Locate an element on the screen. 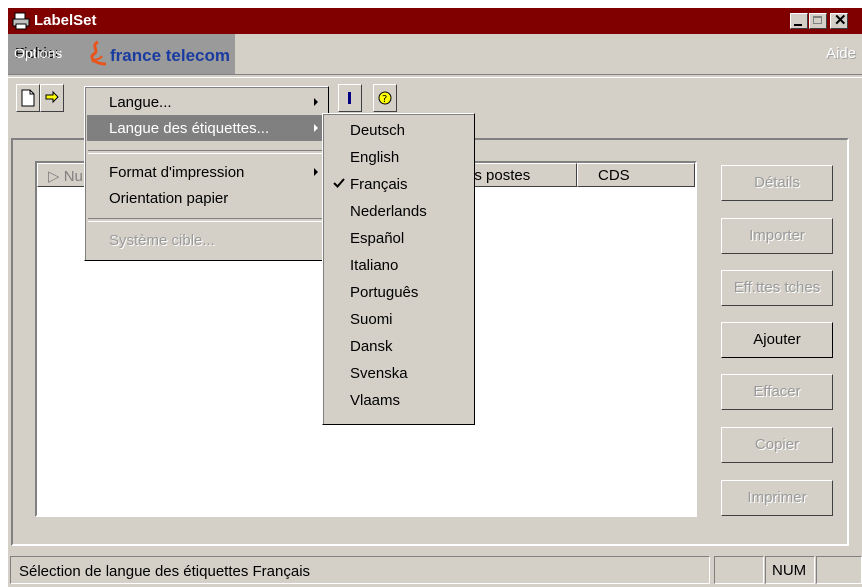  lang-item-nederlands: Nederlands is located at coordinates (398, 211).